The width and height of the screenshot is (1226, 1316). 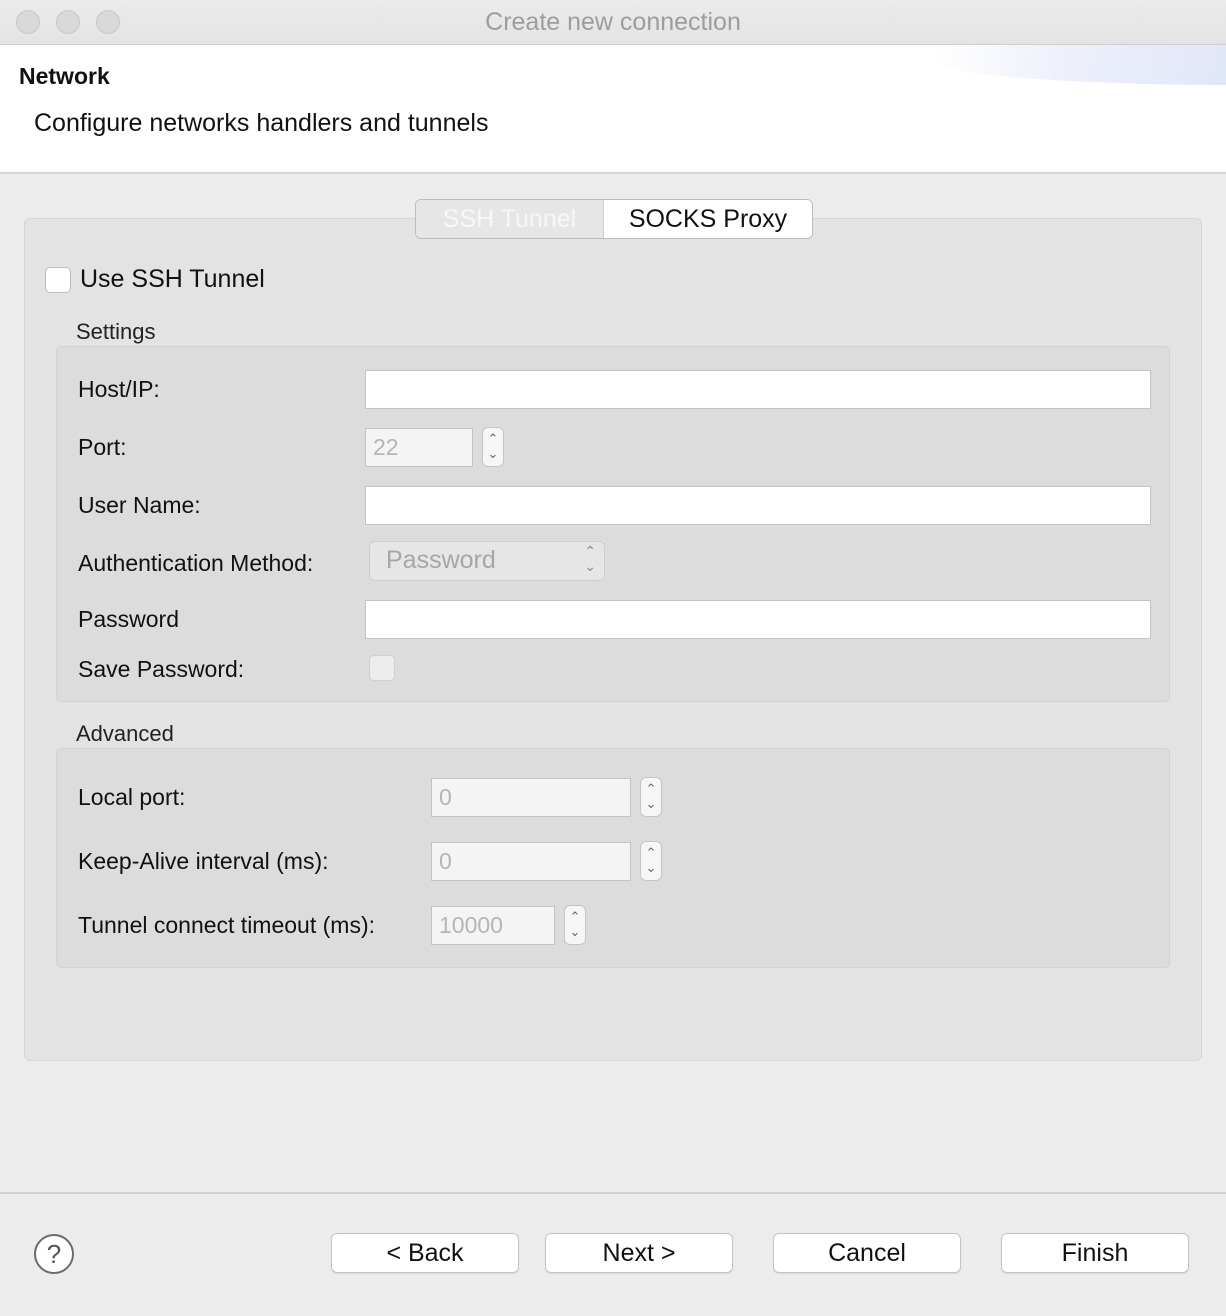 I want to click on keep-alive-stepper: ⌃ ⌄, so click(x=651, y=861).